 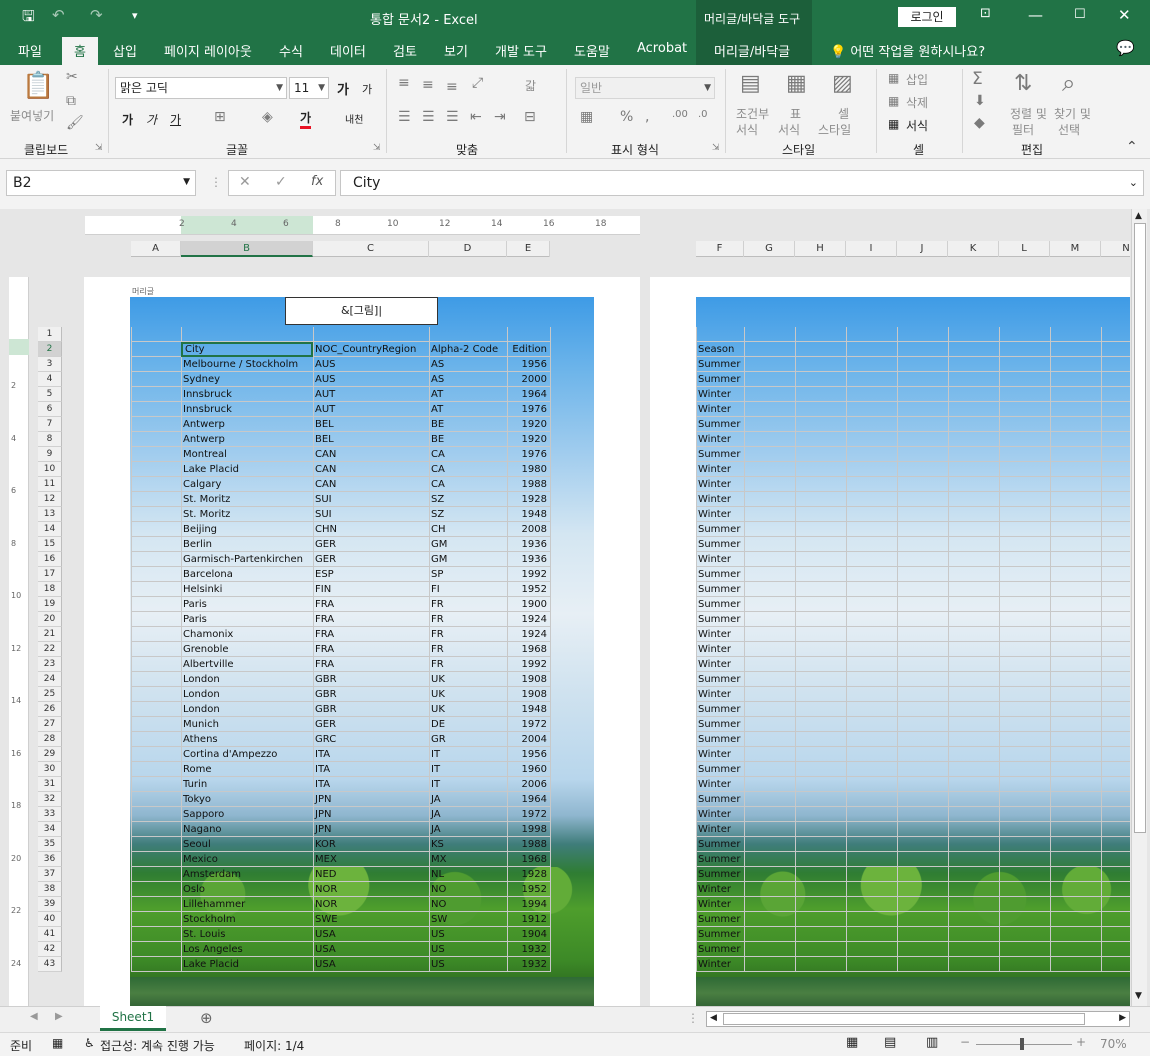 What do you see at coordinates (247, 889) in the screenshot?
I see `cell-b: Oslo` at bounding box center [247, 889].